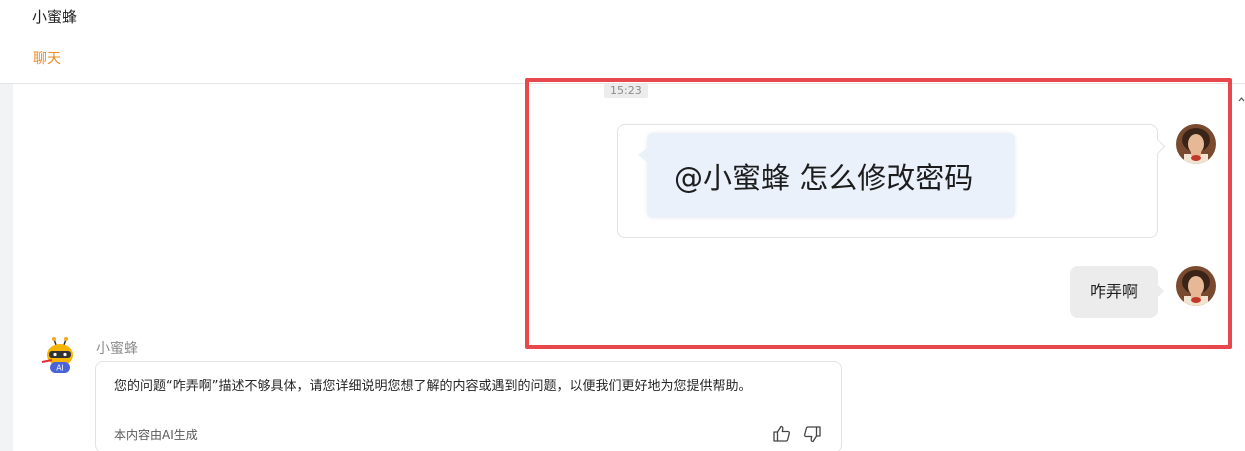 This screenshot has width=1245, height=451. What do you see at coordinates (782, 434) in the screenshot?
I see `thumbs-up-icon` at bounding box center [782, 434].